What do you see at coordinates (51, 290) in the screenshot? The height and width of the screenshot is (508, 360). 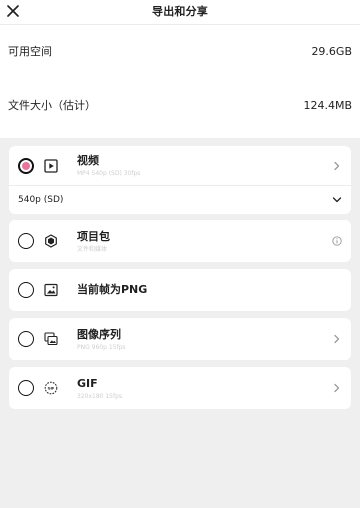 I see `image-icon` at bounding box center [51, 290].